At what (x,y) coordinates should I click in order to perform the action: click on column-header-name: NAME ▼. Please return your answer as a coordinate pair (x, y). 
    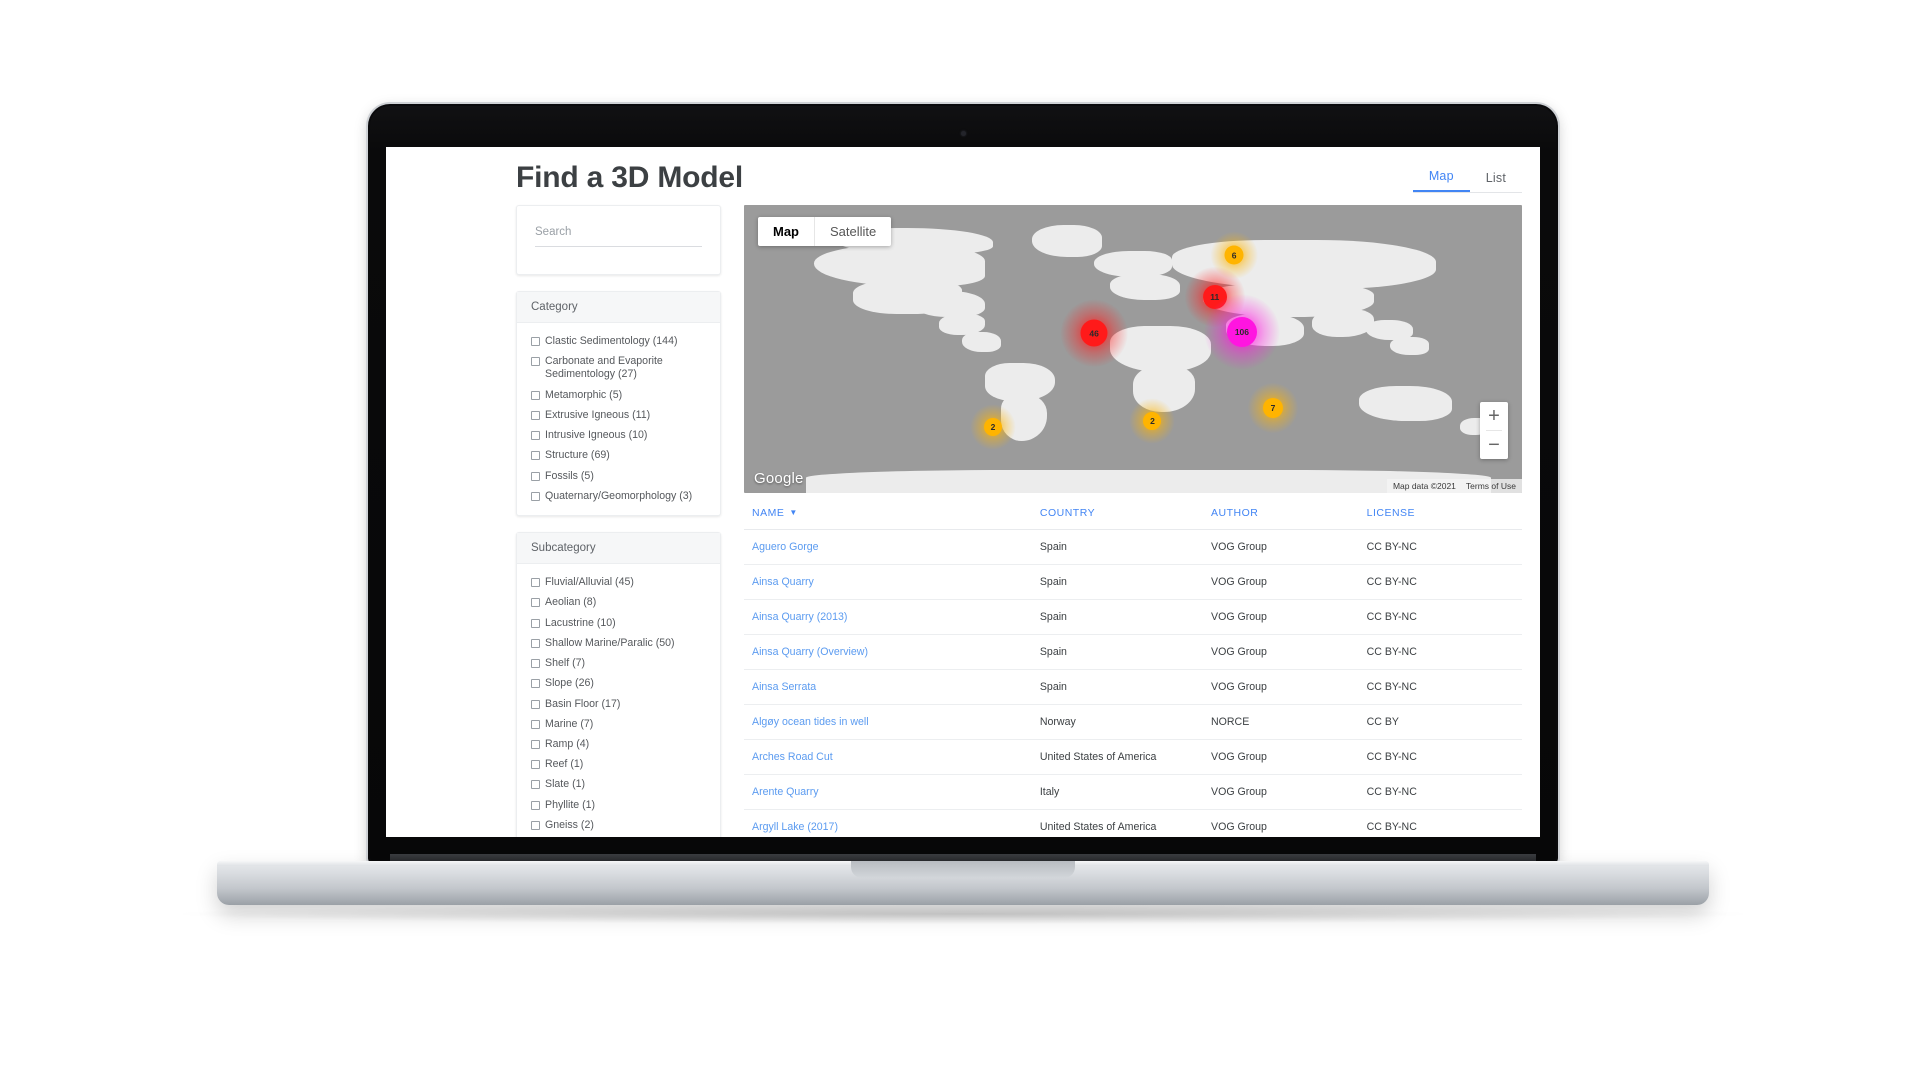
    Looking at the image, I should click on (888, 511).